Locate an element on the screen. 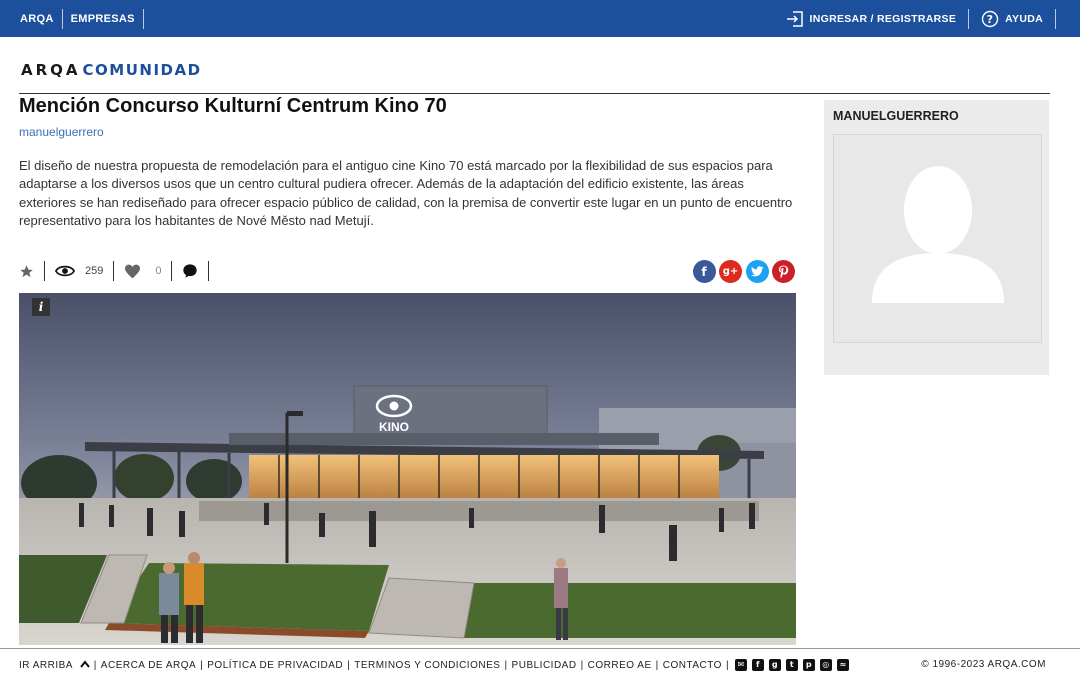  author-sidebar: MANUELGUERRERO is located at coordinates (936, 237).